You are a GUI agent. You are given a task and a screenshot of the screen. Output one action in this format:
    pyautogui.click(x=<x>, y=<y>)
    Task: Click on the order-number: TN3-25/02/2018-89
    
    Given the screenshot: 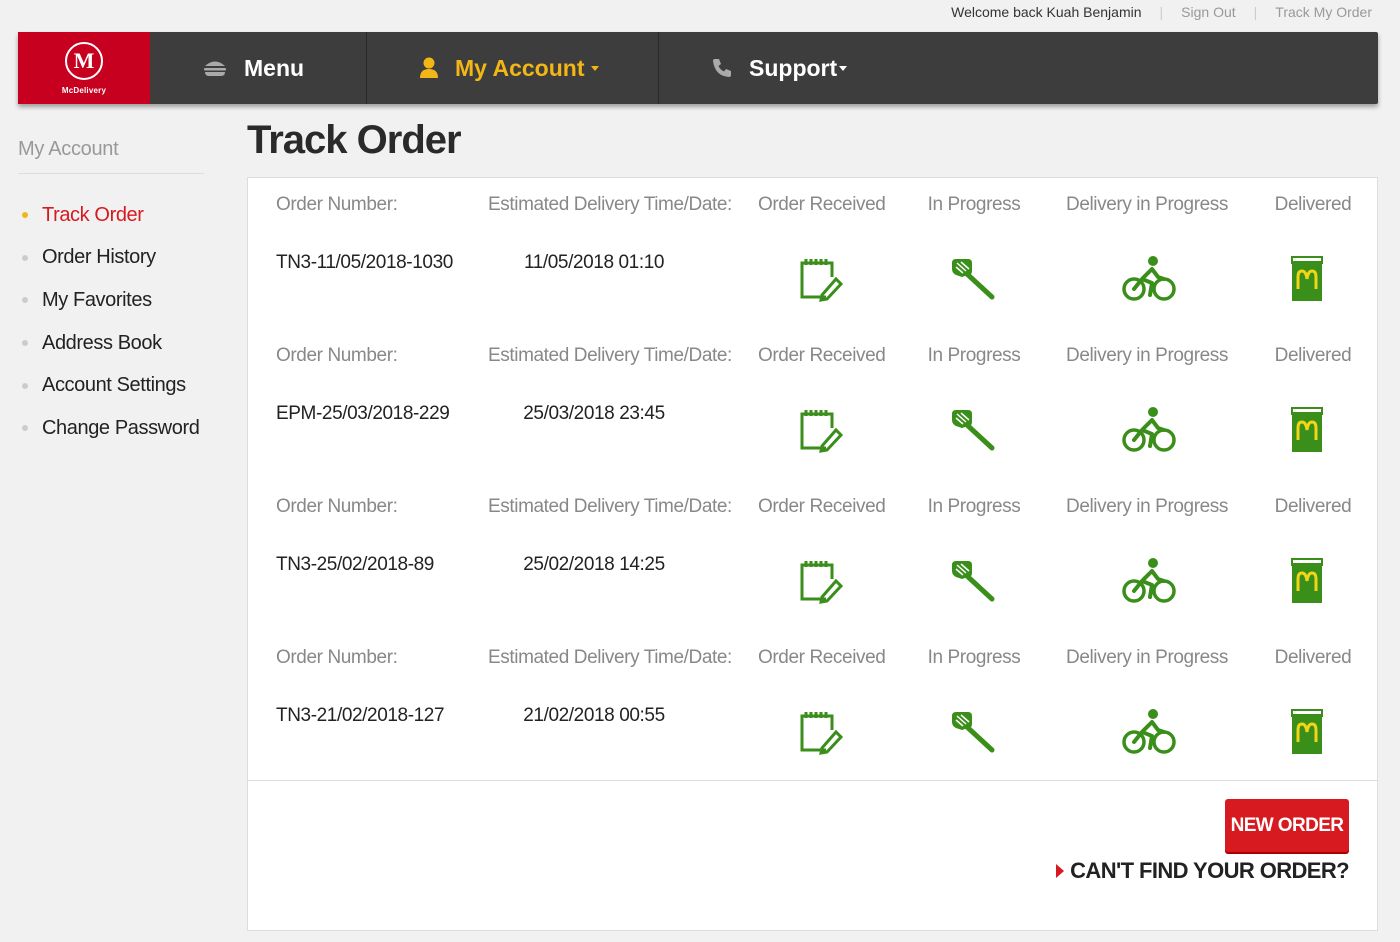 What is the action you would take?
    pyautogui.click(x=355, y=564)
    